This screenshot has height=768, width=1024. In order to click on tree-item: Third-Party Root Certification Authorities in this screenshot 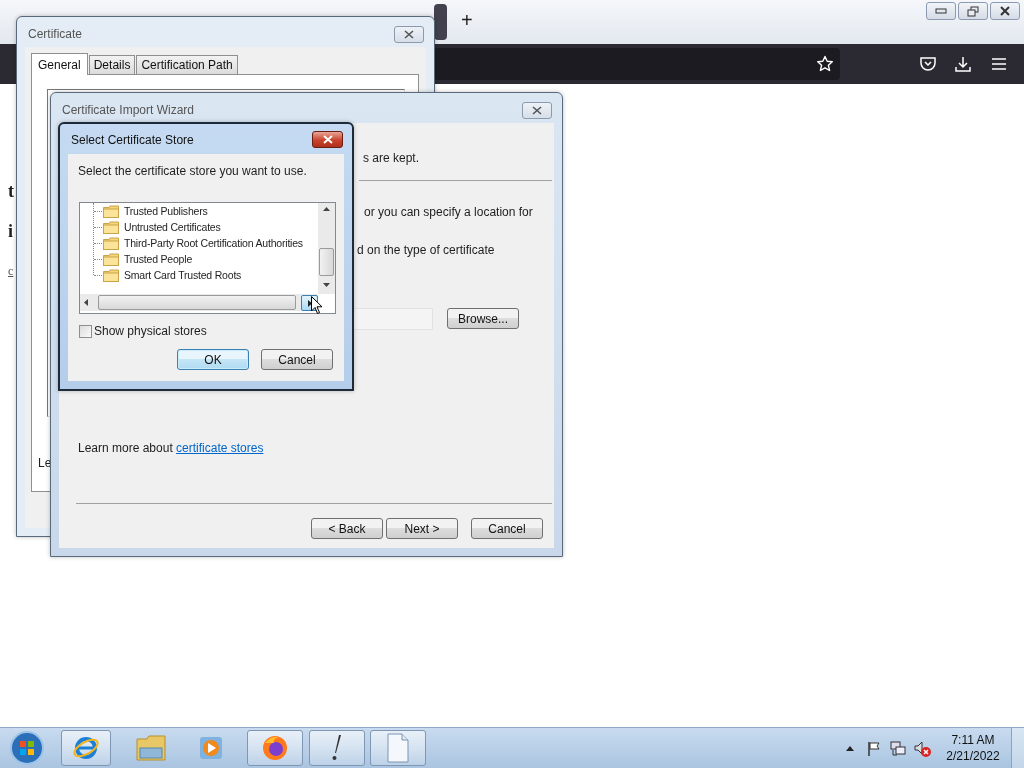, I will do `click(213, 243)`.